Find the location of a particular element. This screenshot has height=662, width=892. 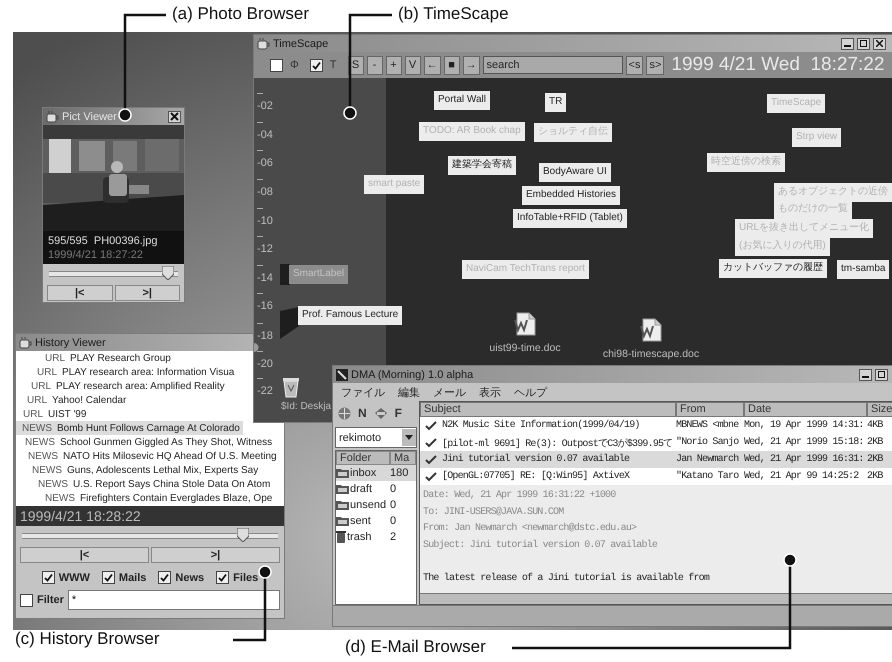

timeline-note: Prof. Famous Lecture is located at coordinates (350, 315).